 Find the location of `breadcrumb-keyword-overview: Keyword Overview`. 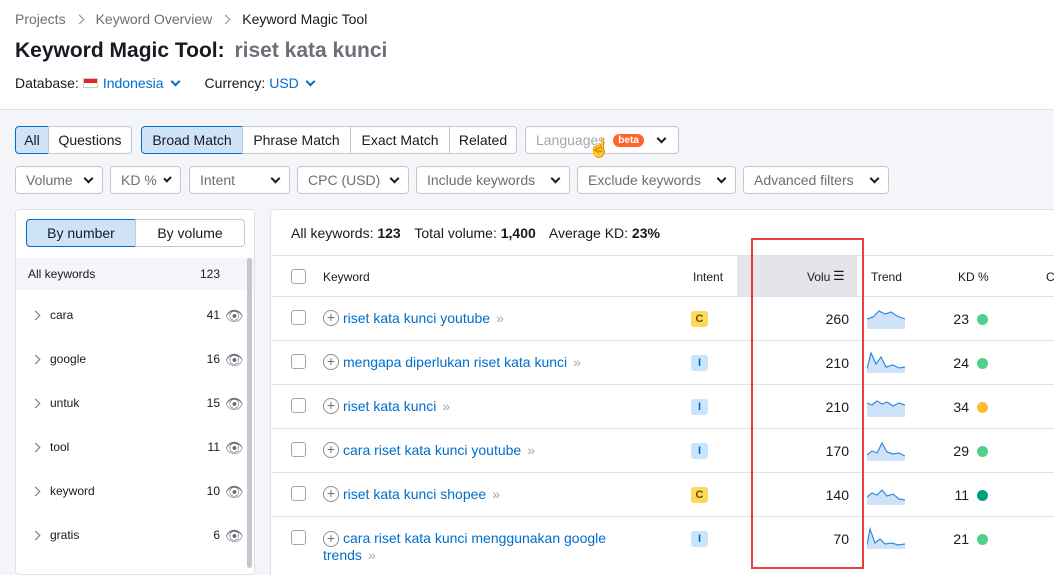

breadcrumb-keyword-overview: Keyword Overview is located at coordinates (154, 19).